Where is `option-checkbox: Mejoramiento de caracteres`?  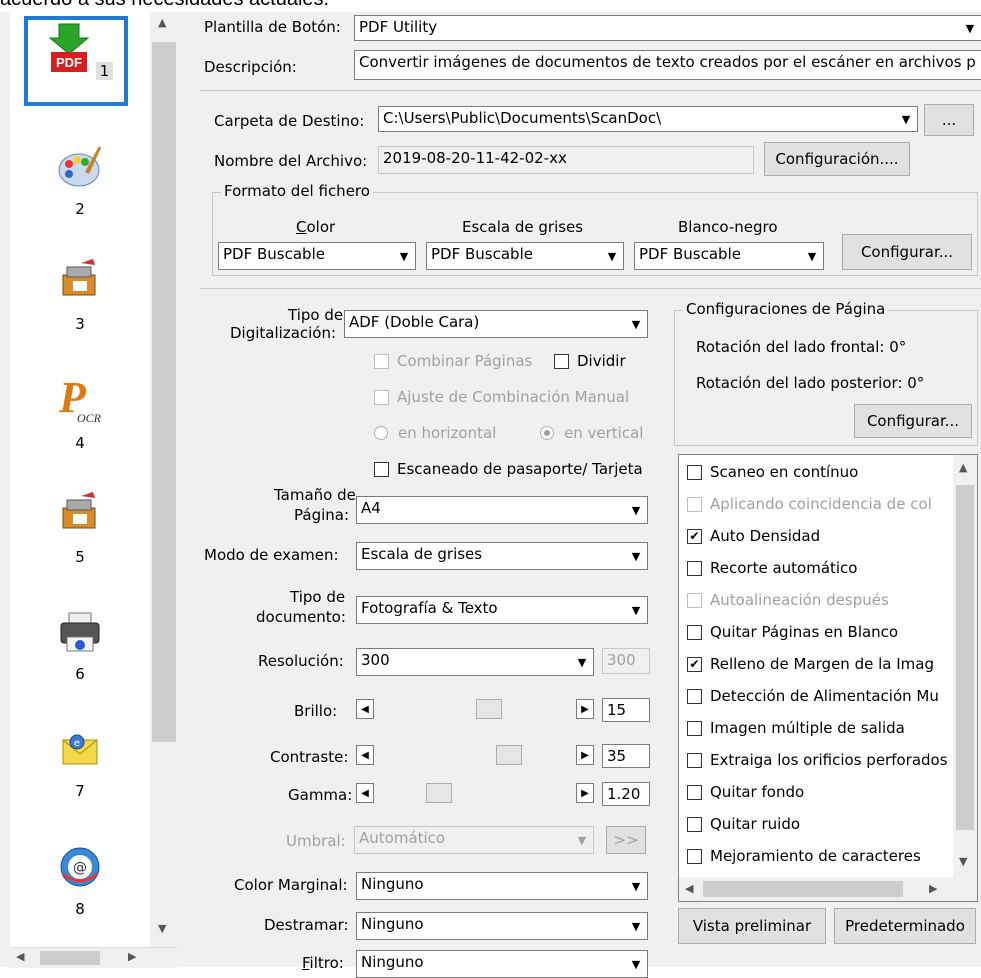
option-checkbox: Mejoramiento de caracteres is located at coordinates (804, 856).